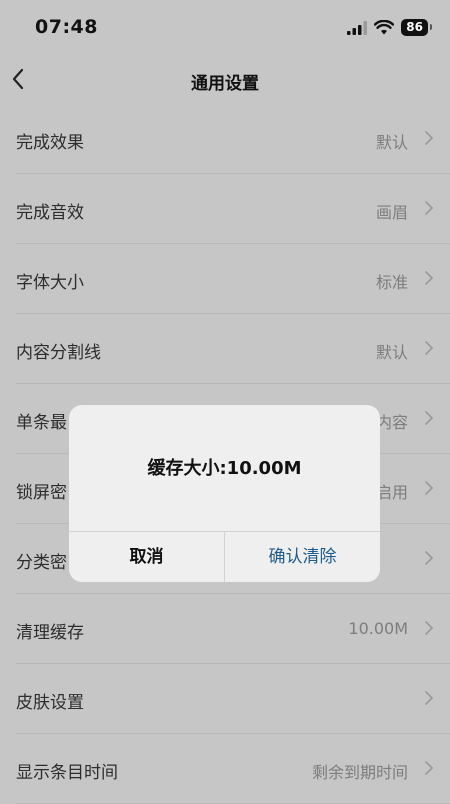 This screenshot has height=804, width=450. I want to click on cancel-button: 取消, so click(147, 557).